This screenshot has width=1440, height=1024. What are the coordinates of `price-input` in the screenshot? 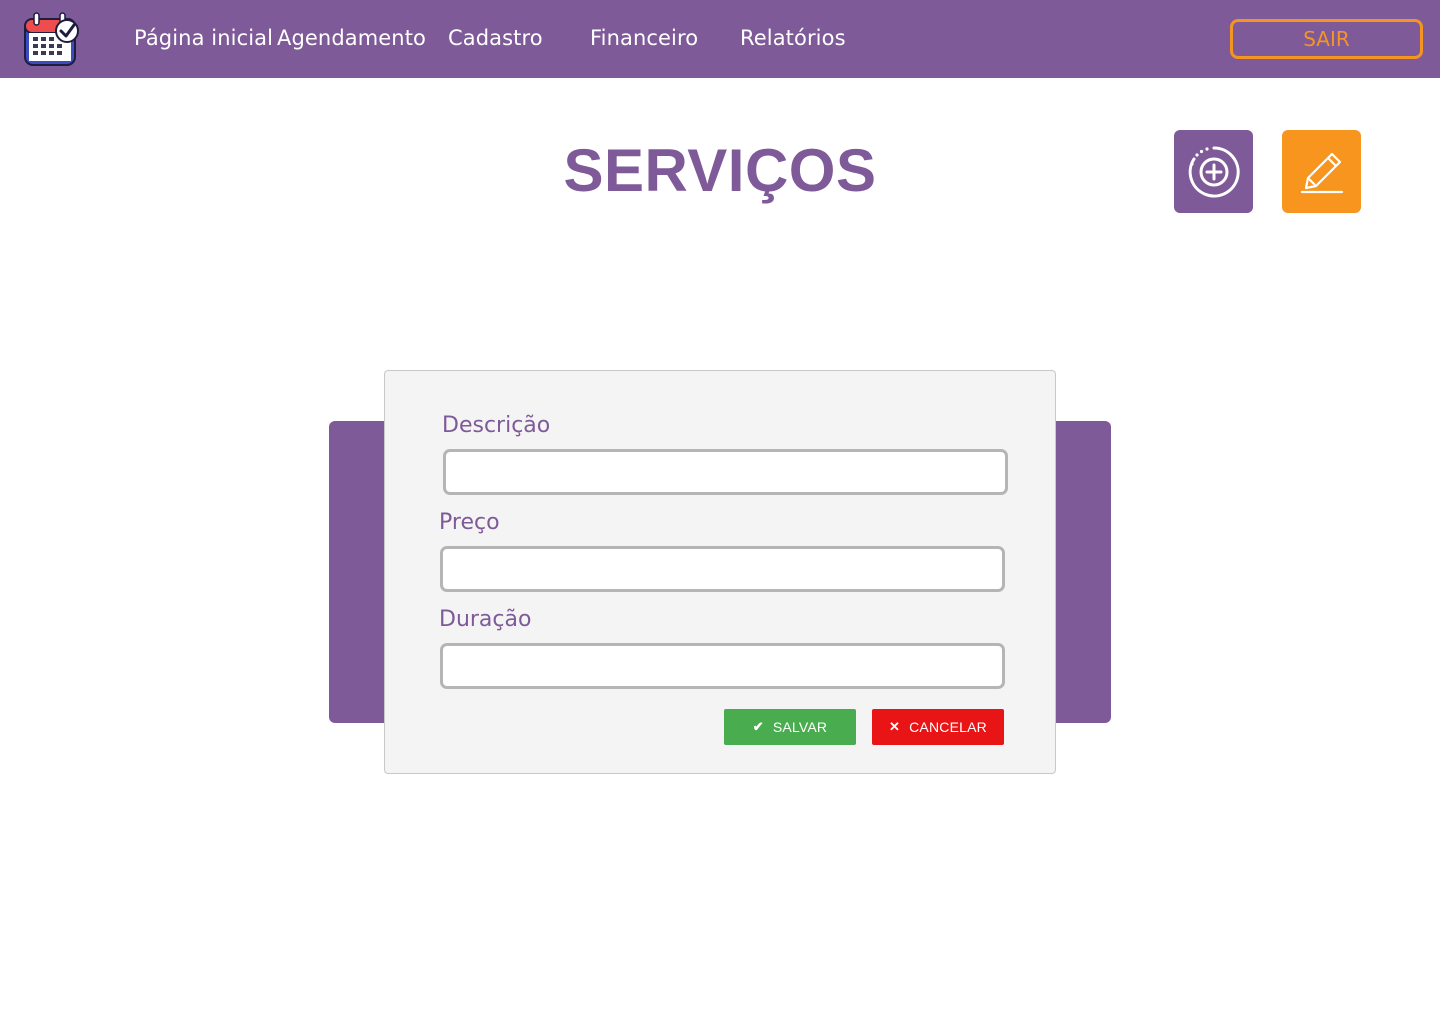 It's located at (722, 569).